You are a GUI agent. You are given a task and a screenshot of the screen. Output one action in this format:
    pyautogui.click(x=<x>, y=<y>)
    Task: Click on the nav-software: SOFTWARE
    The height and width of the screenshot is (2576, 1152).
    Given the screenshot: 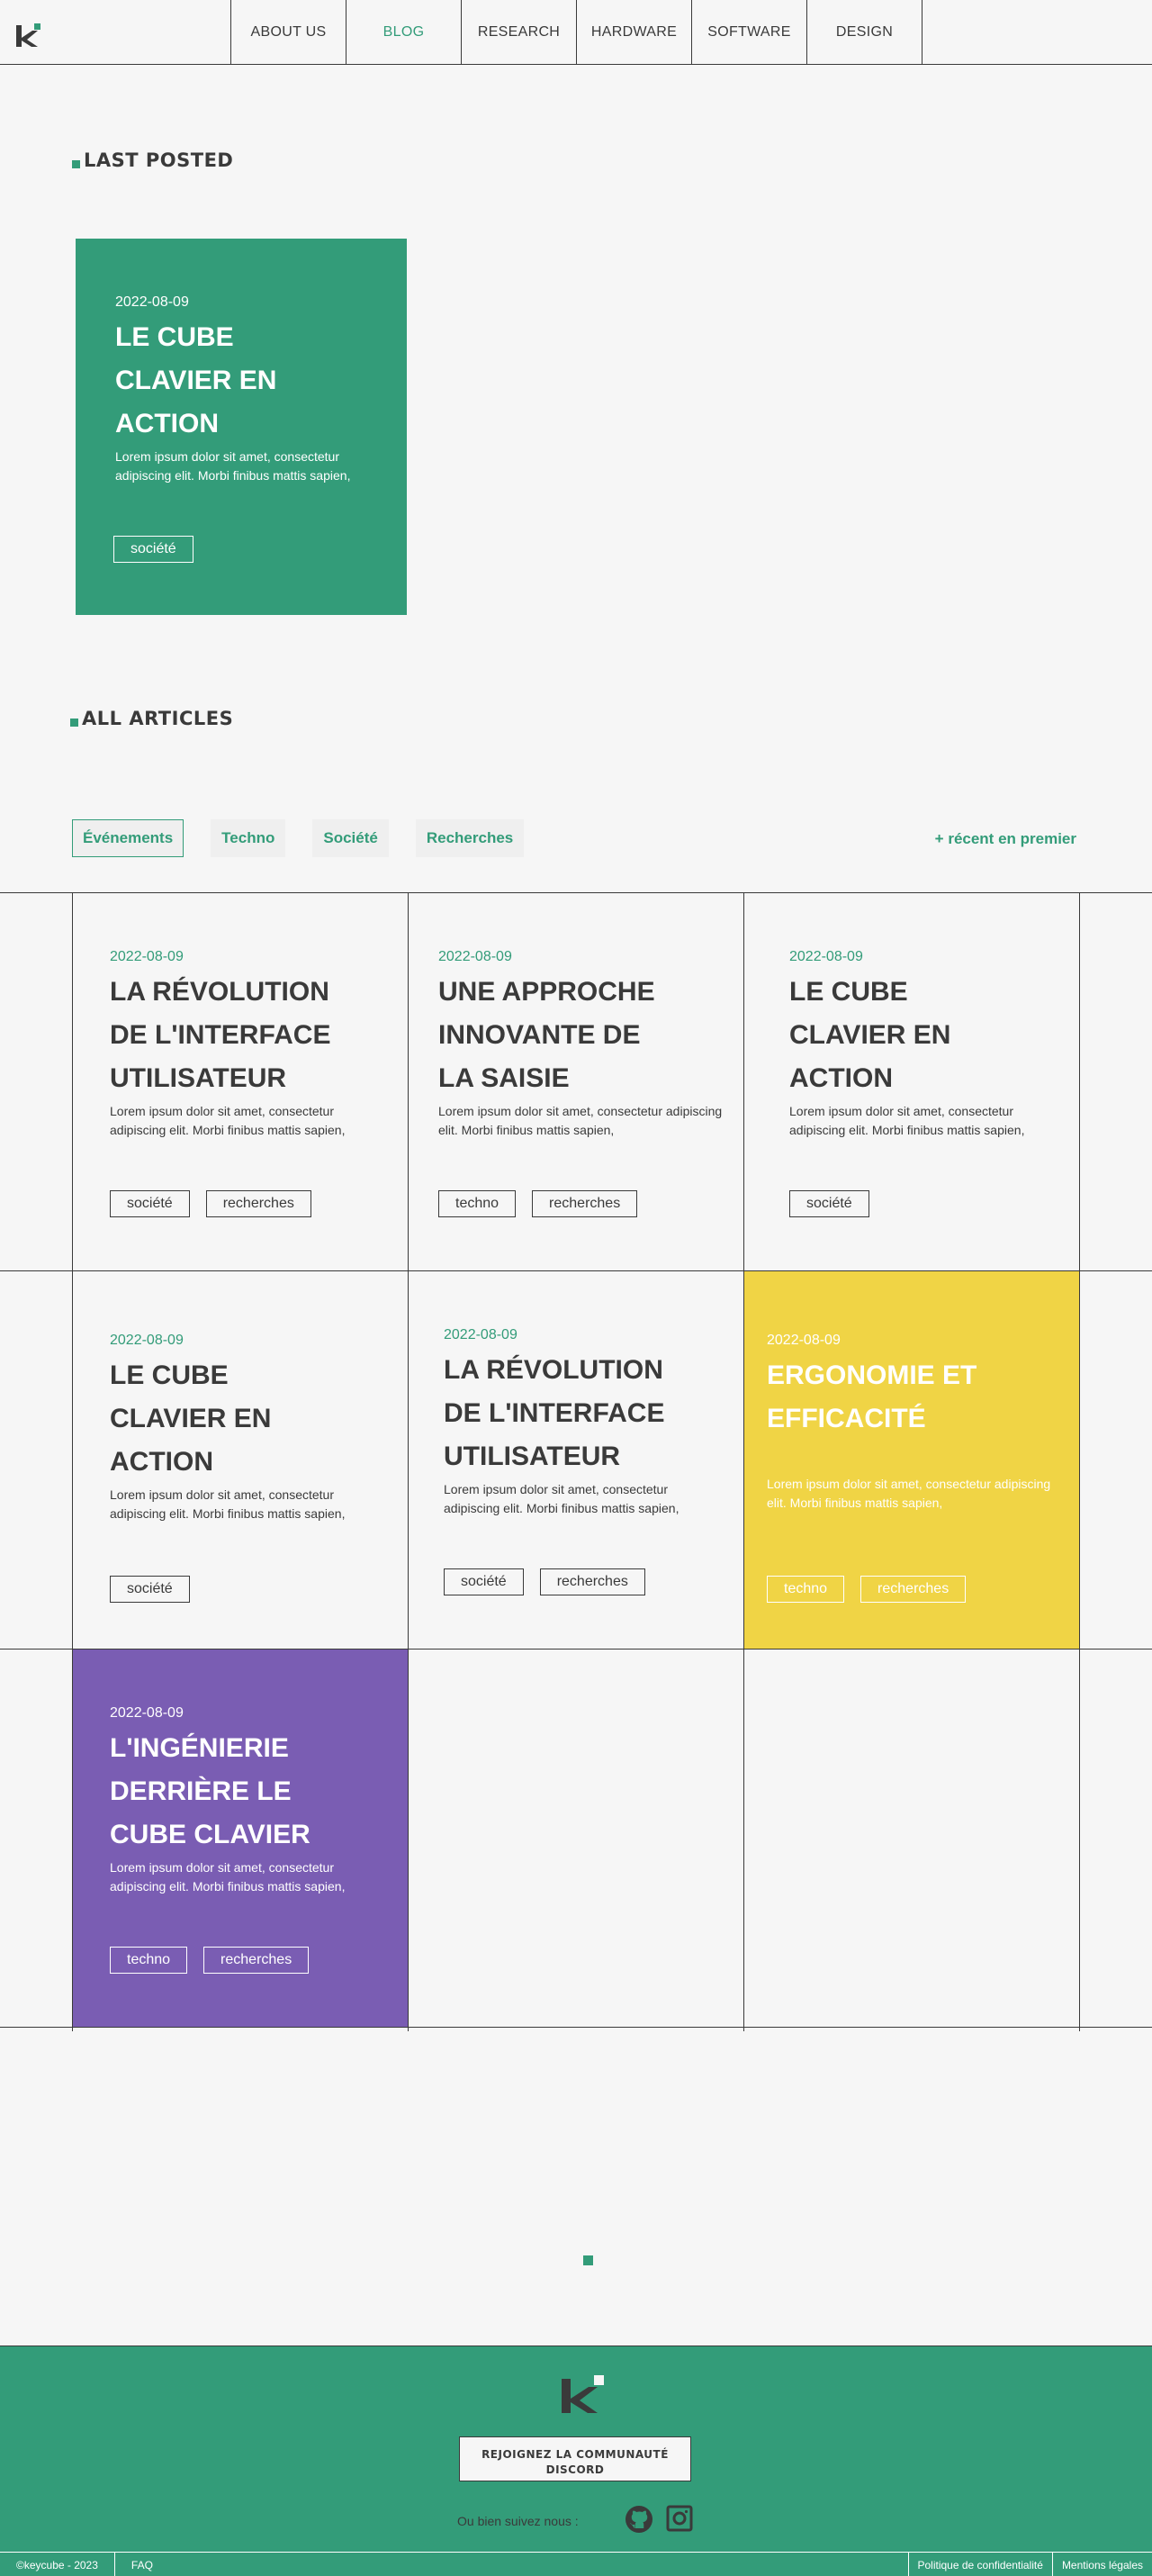 What is the action you would take?
    pyautogui.click(x=750, y=32)
    